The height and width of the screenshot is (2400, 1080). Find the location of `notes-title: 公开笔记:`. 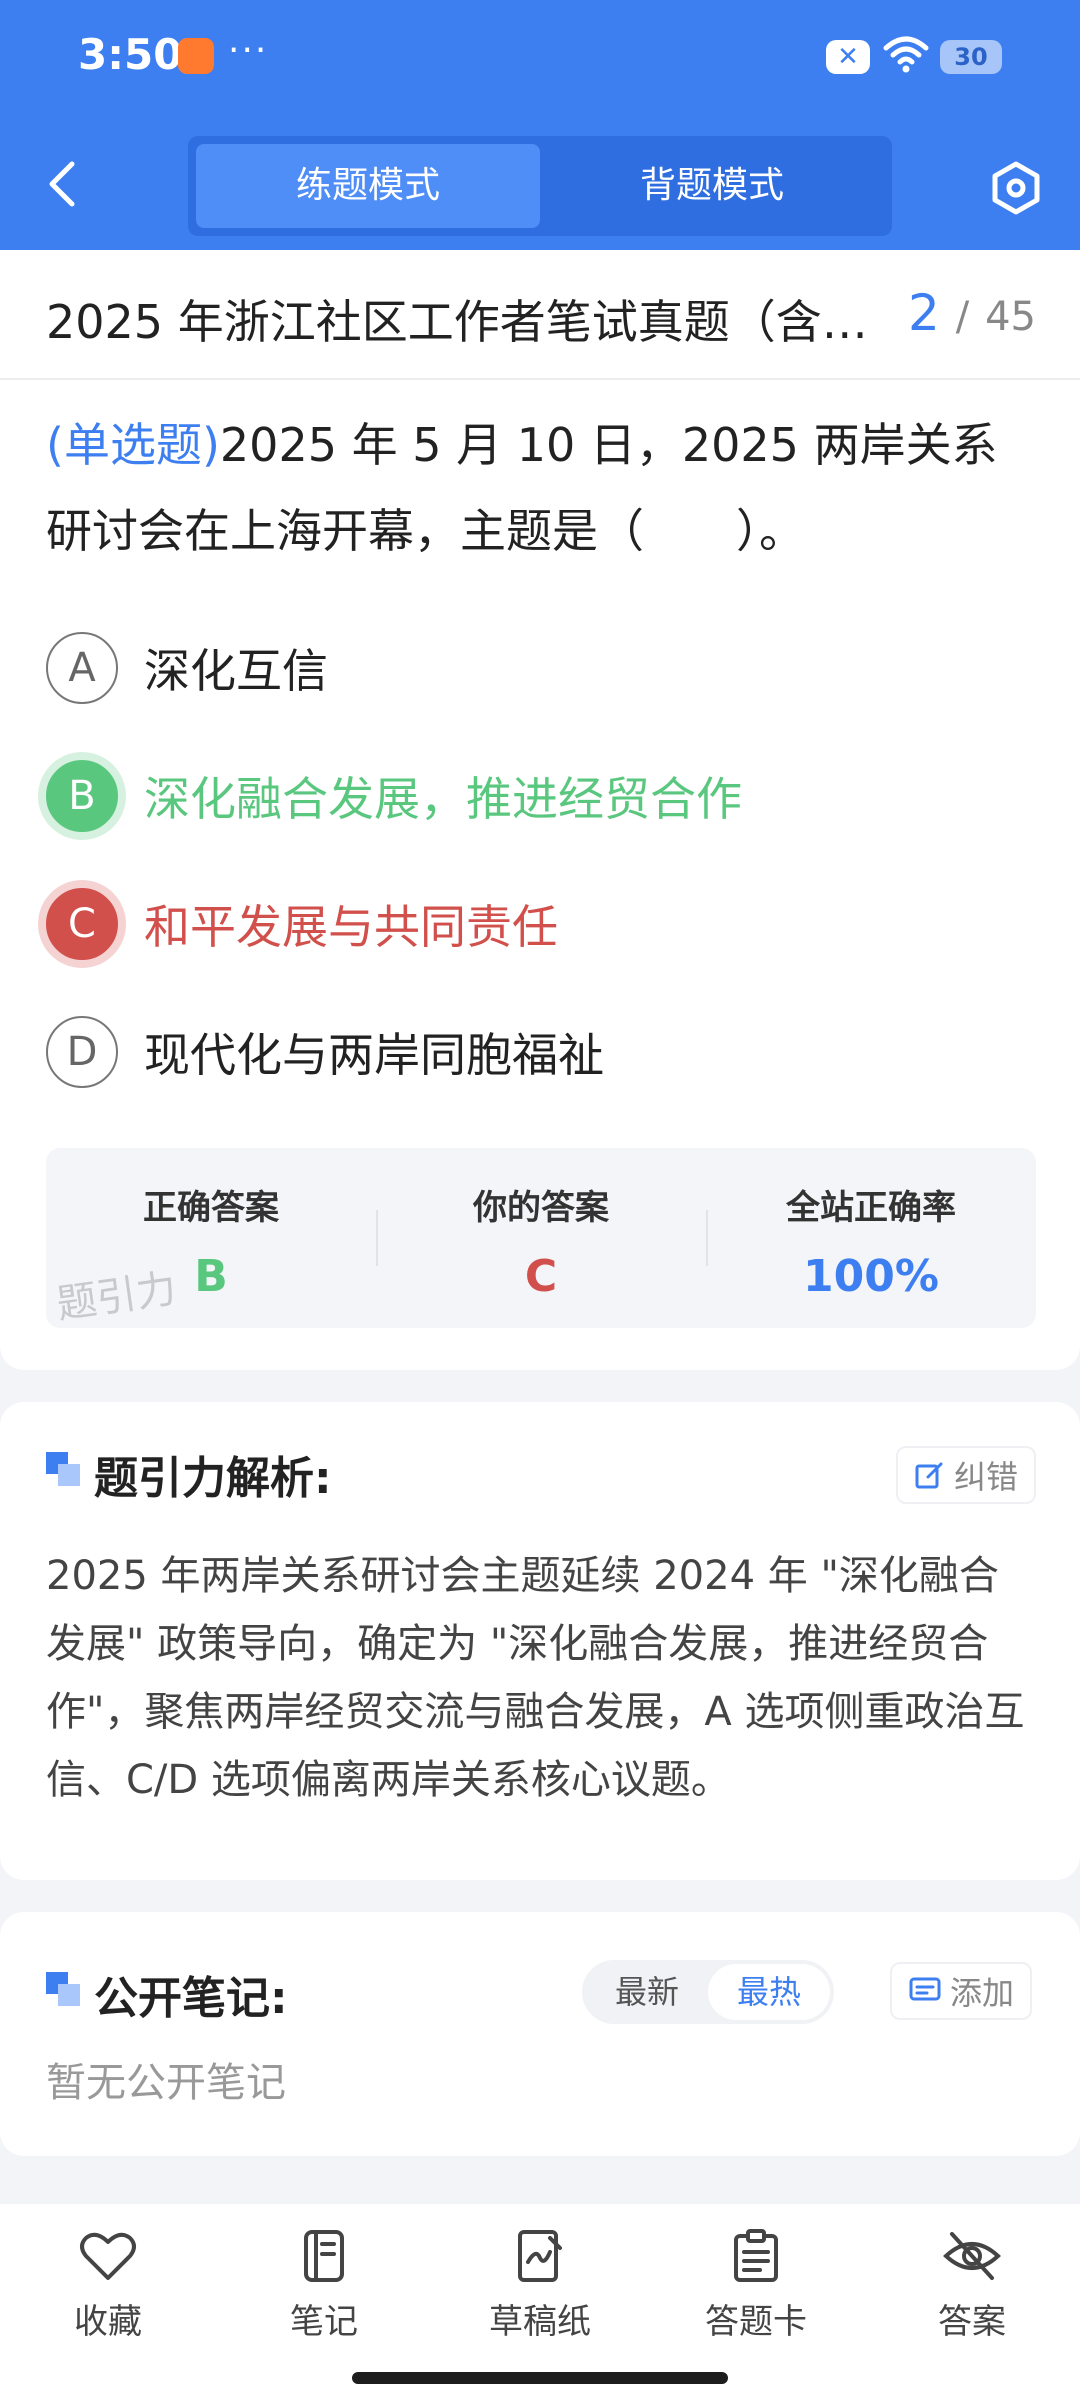

notes-title: 公开笔记: is located at coordinates (191, 1998).